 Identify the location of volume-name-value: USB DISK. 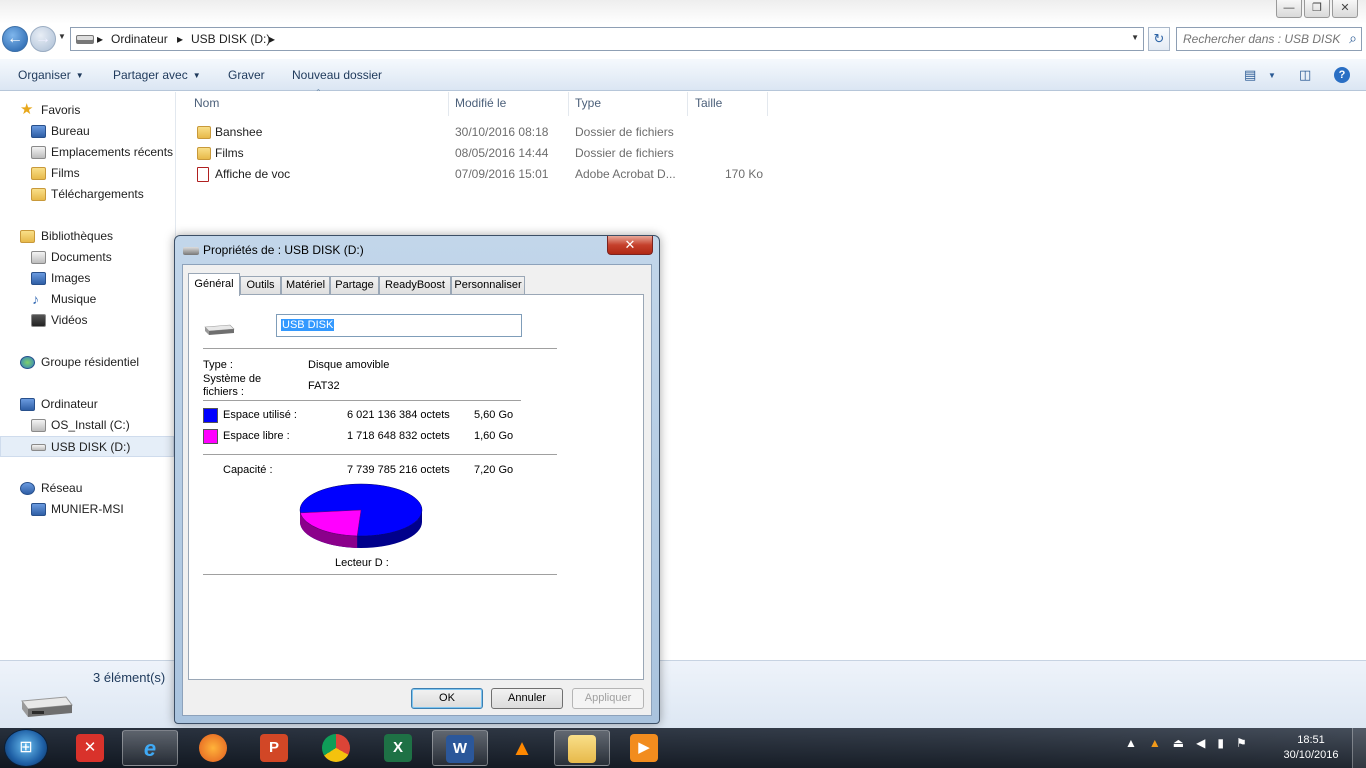
(308, 325).